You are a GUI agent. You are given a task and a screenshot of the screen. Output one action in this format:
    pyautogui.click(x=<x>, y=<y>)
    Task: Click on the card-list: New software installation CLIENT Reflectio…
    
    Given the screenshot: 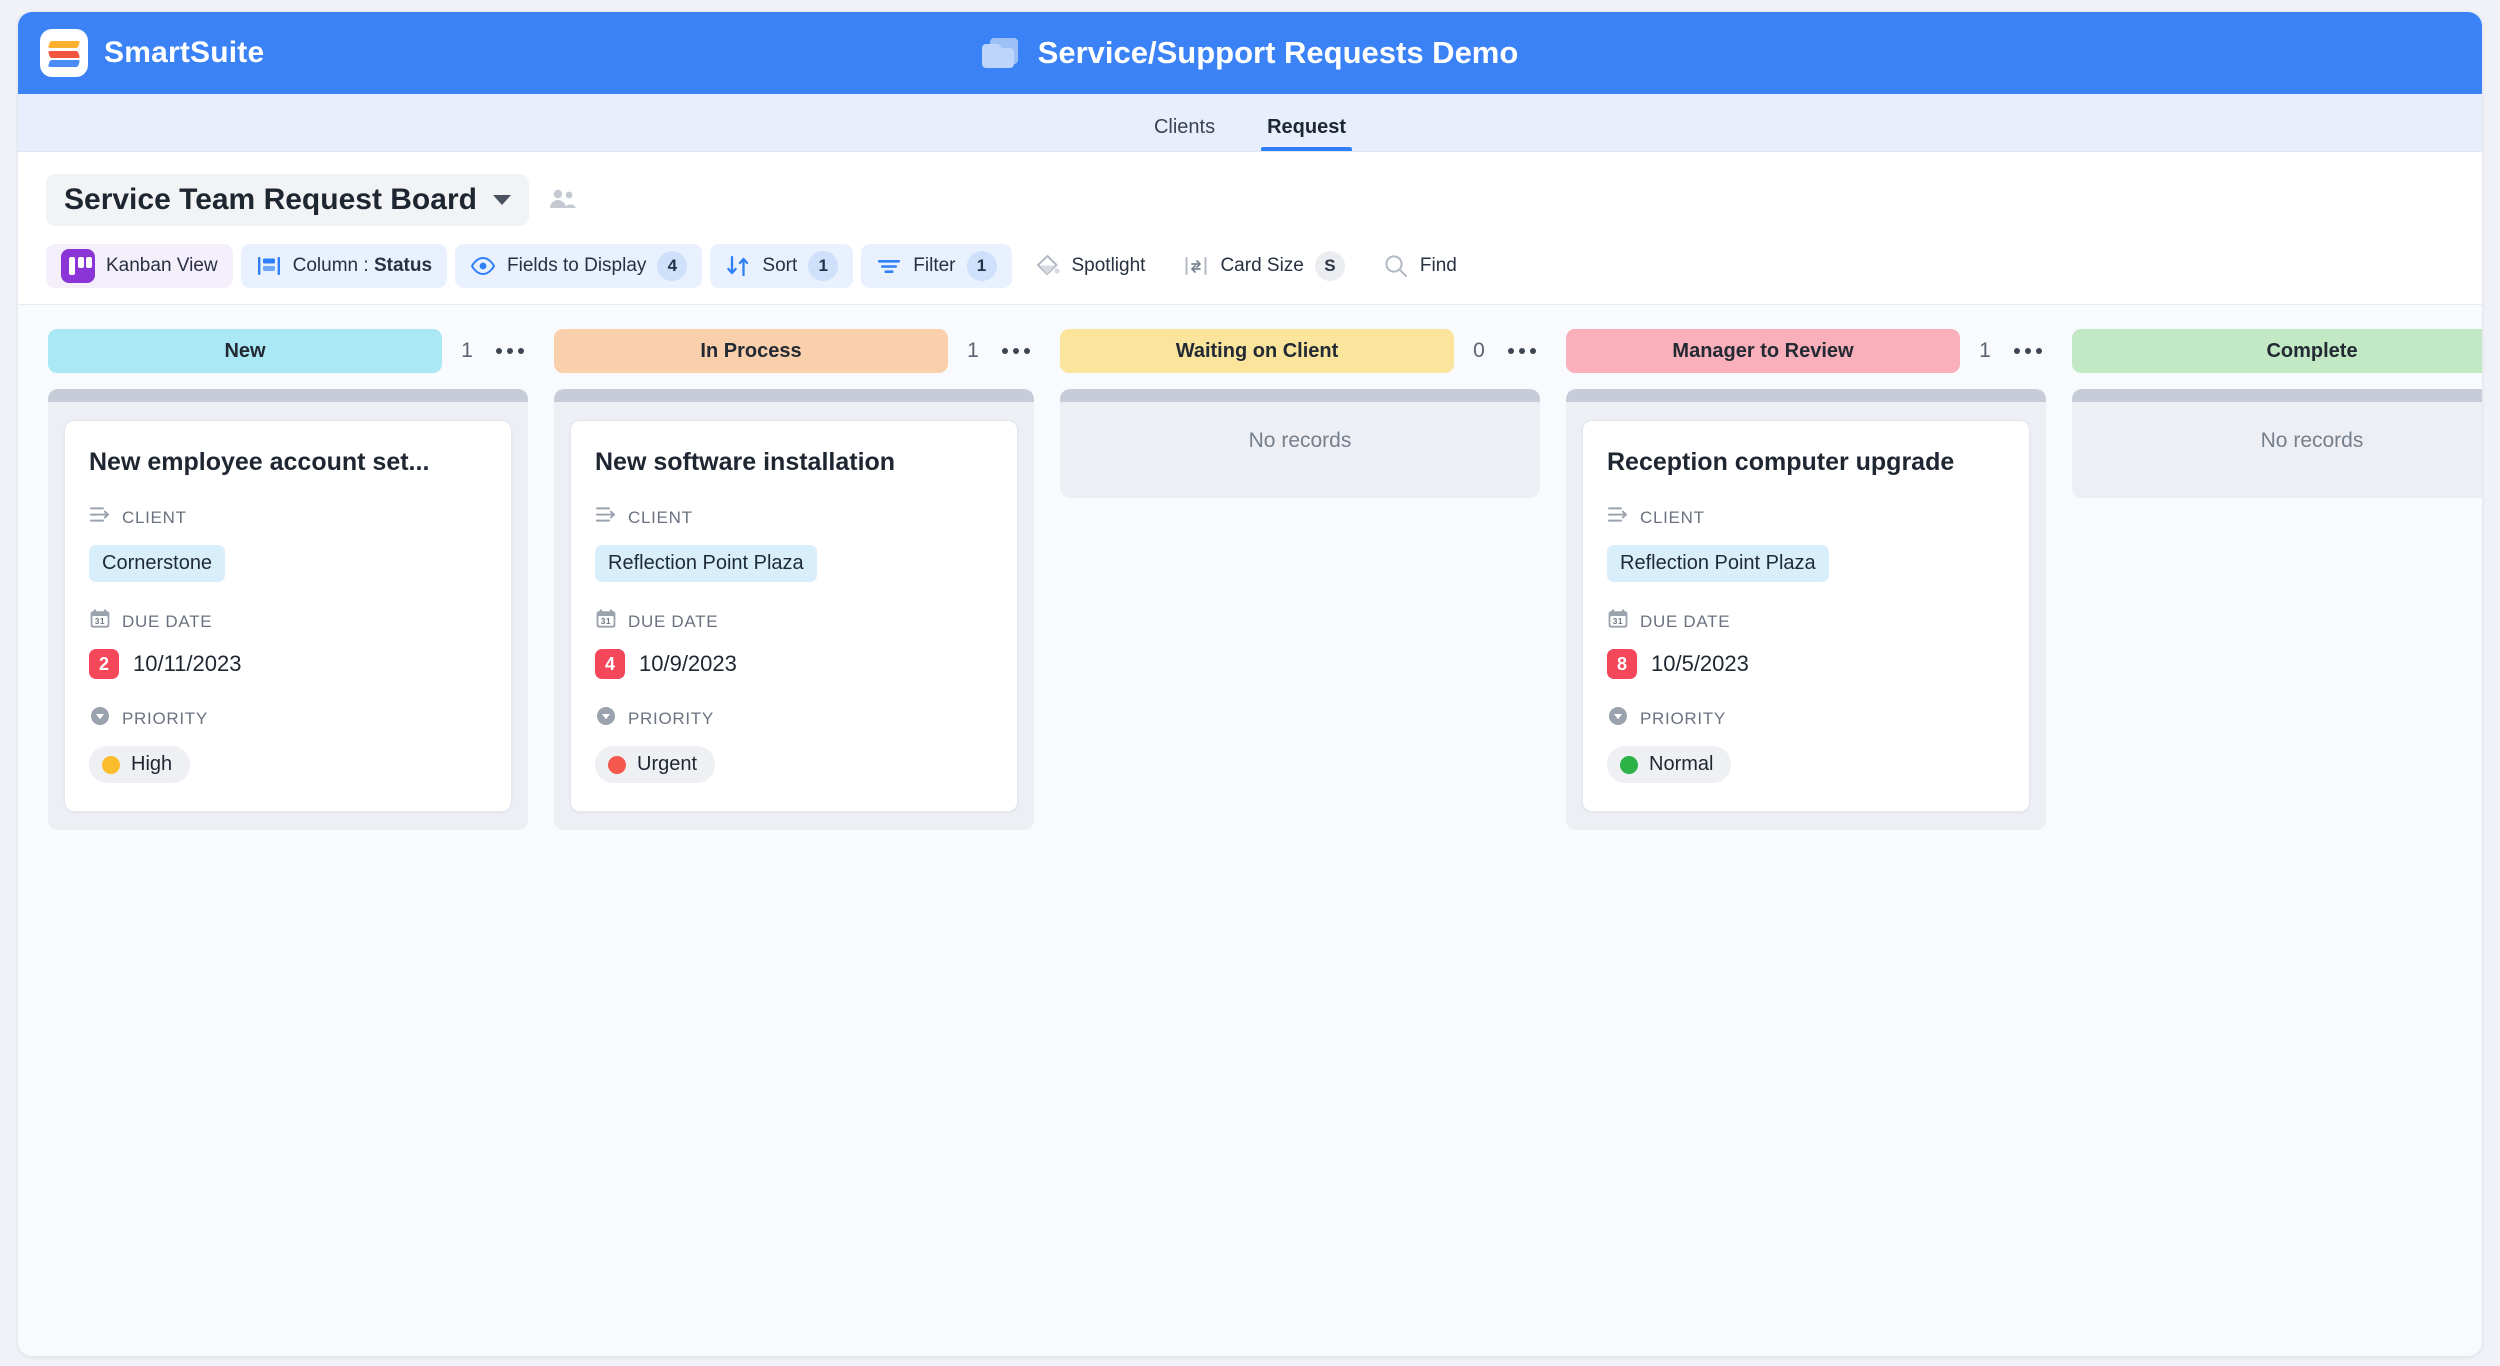 What is the action you would take?
    pyautogui.click(x=794, y=607)
    